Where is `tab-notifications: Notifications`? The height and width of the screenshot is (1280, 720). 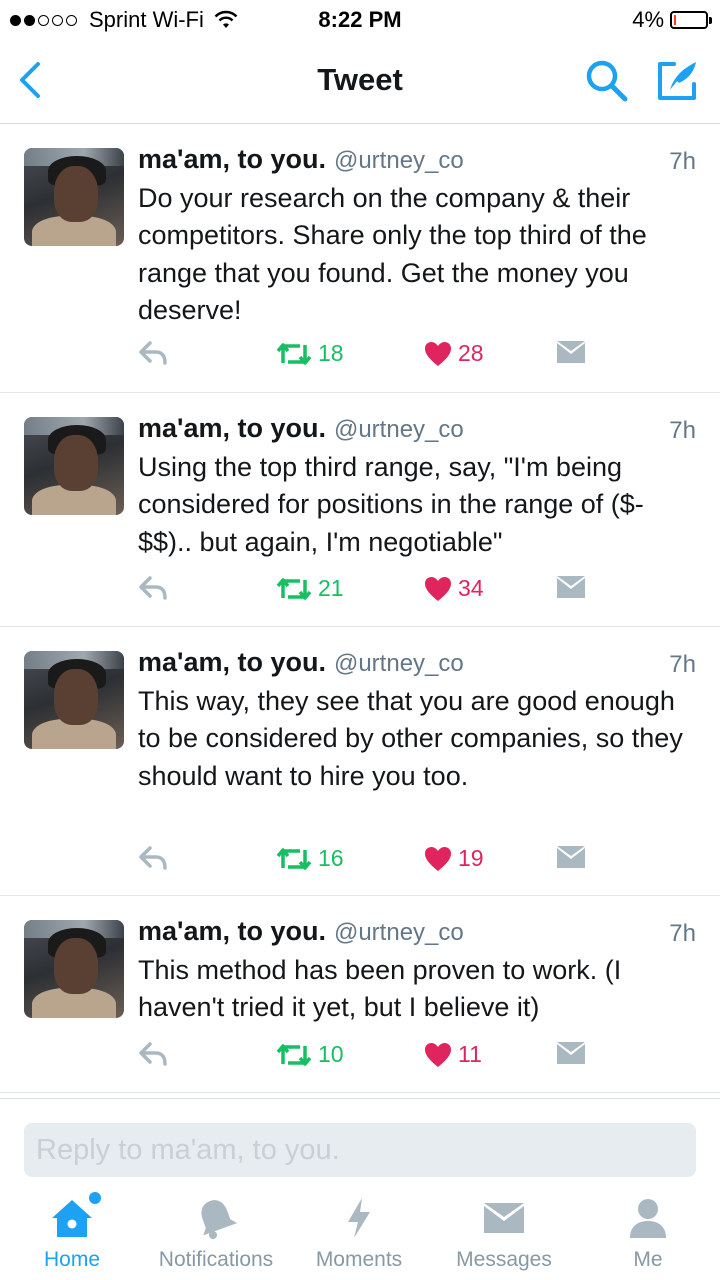
tab-notifications: Notifications is located at coordinates (216, 1235).